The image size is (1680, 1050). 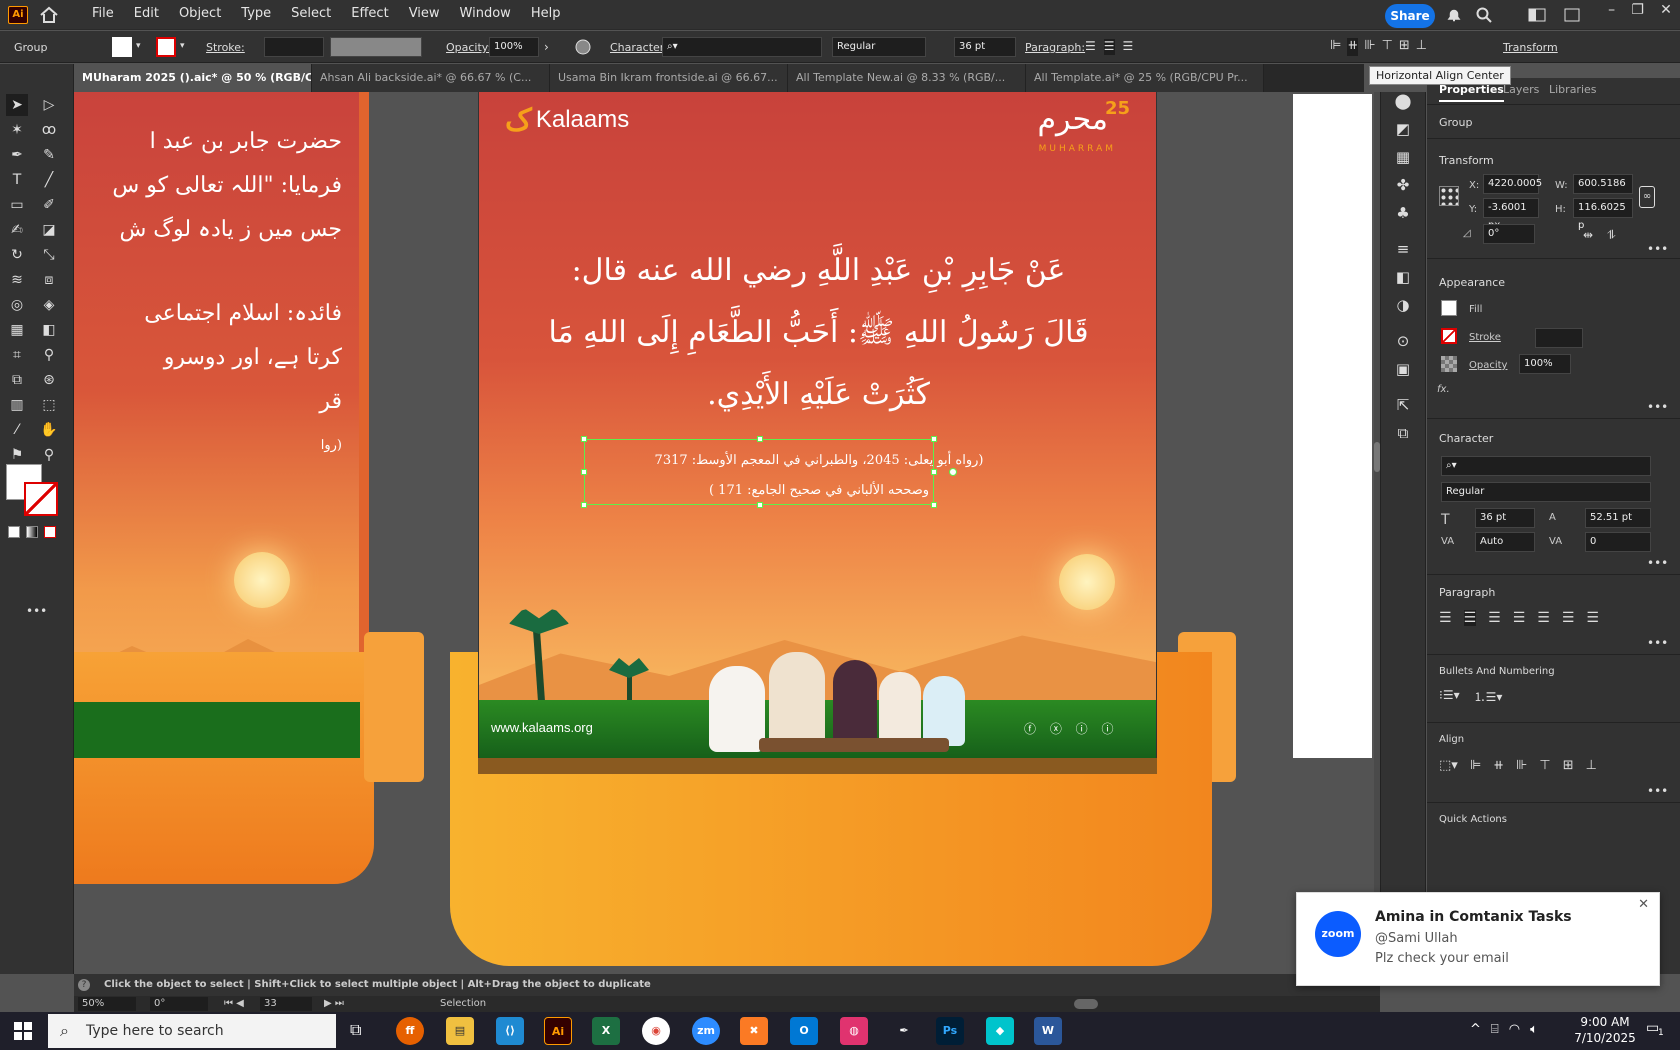 What do you see at coordinates (1509, 234) in the screenshot?
I see `rotate-field: 0°` at bounding box center [1509, 234].